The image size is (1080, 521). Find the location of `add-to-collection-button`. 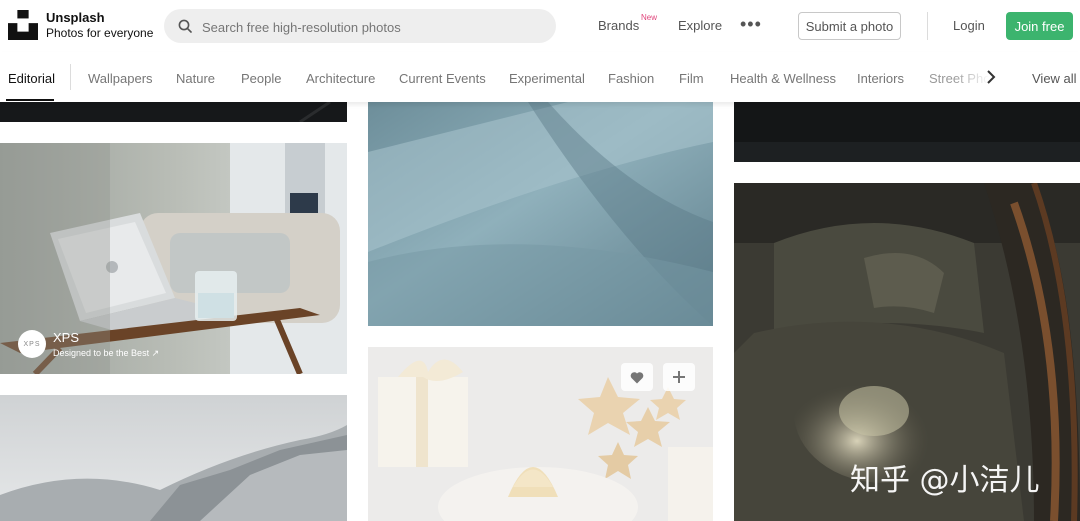

add-to-collection-button is located at coordinates (679, 377).